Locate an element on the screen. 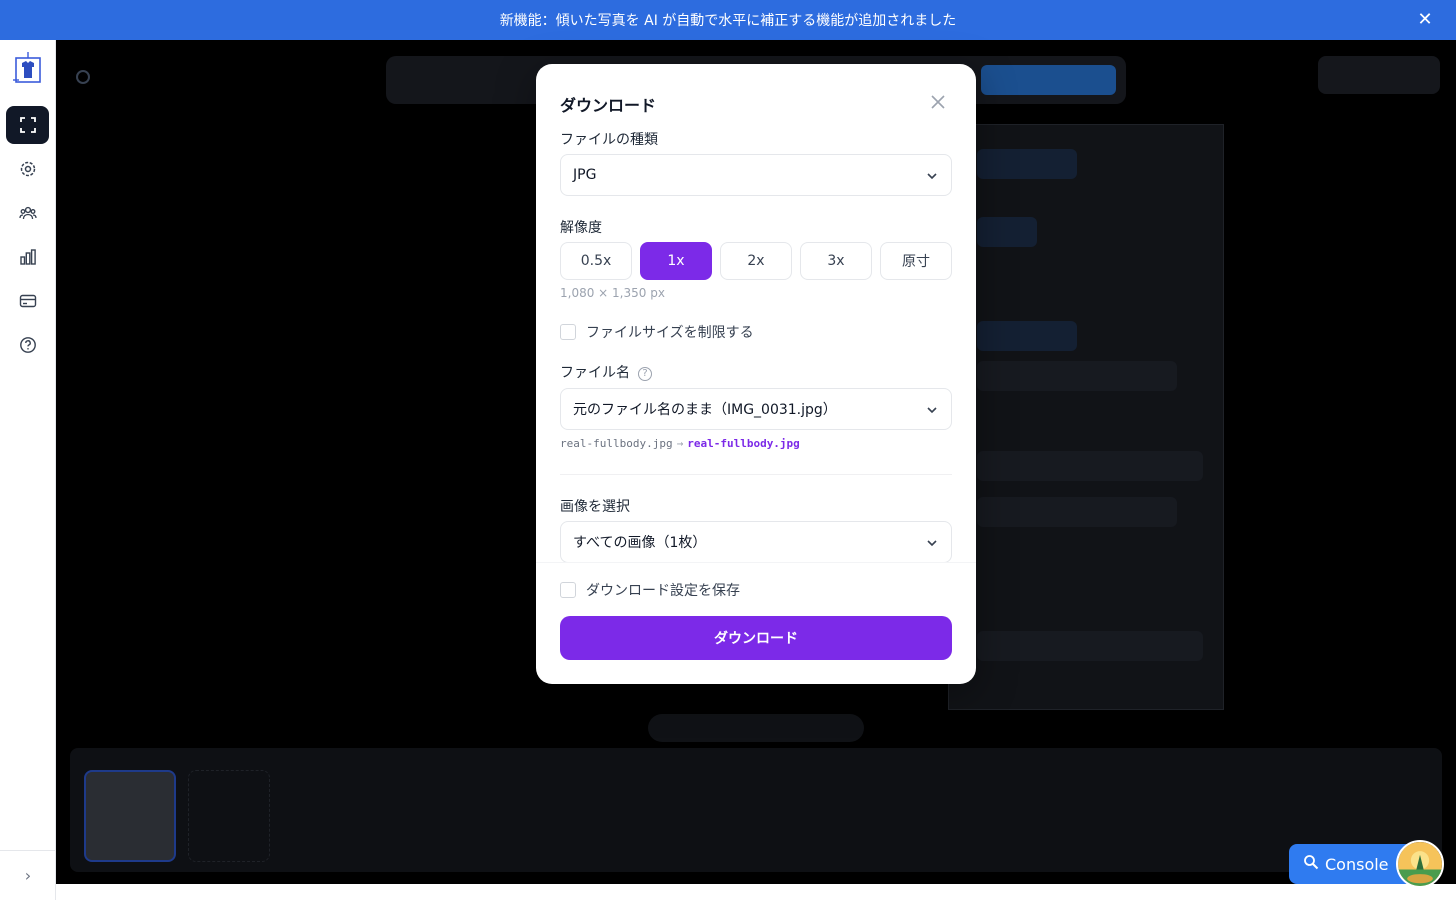  file-name-preview-from: real-fullbody.jpg is located at coordinates (616, 443).